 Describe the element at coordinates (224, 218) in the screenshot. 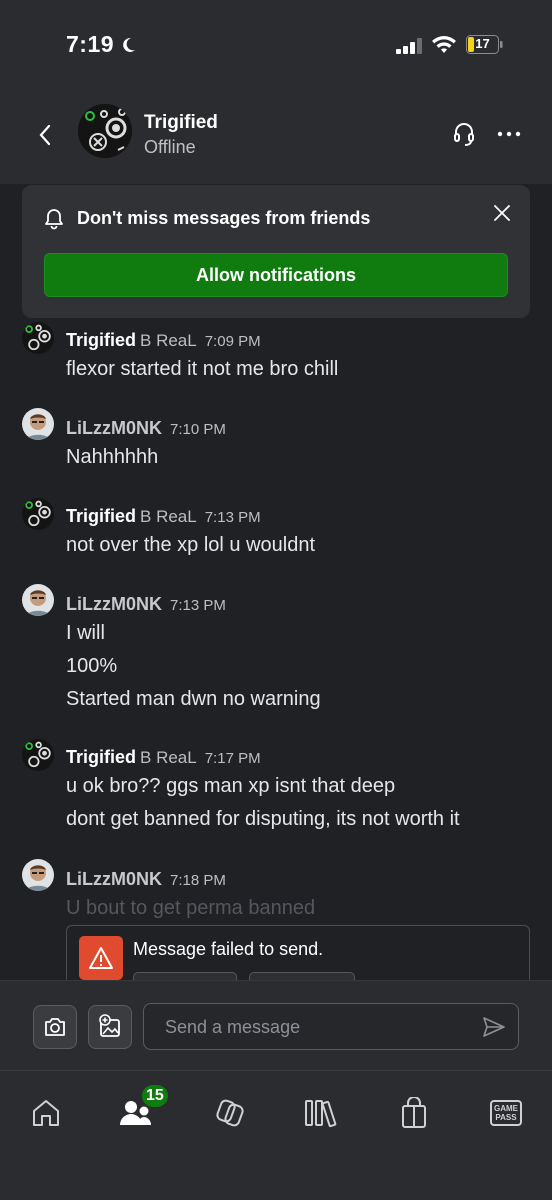

I see `notification-text: Don't miss messages from friends` at that location.